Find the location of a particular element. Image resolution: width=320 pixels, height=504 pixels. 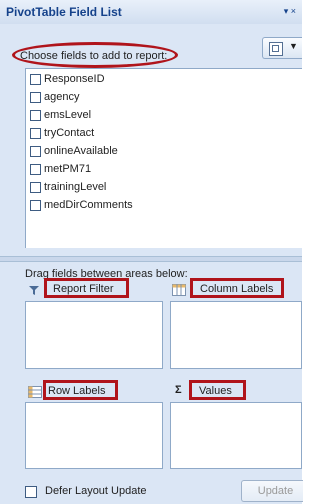

row-labels-icon is located at coordinates (35, 392).